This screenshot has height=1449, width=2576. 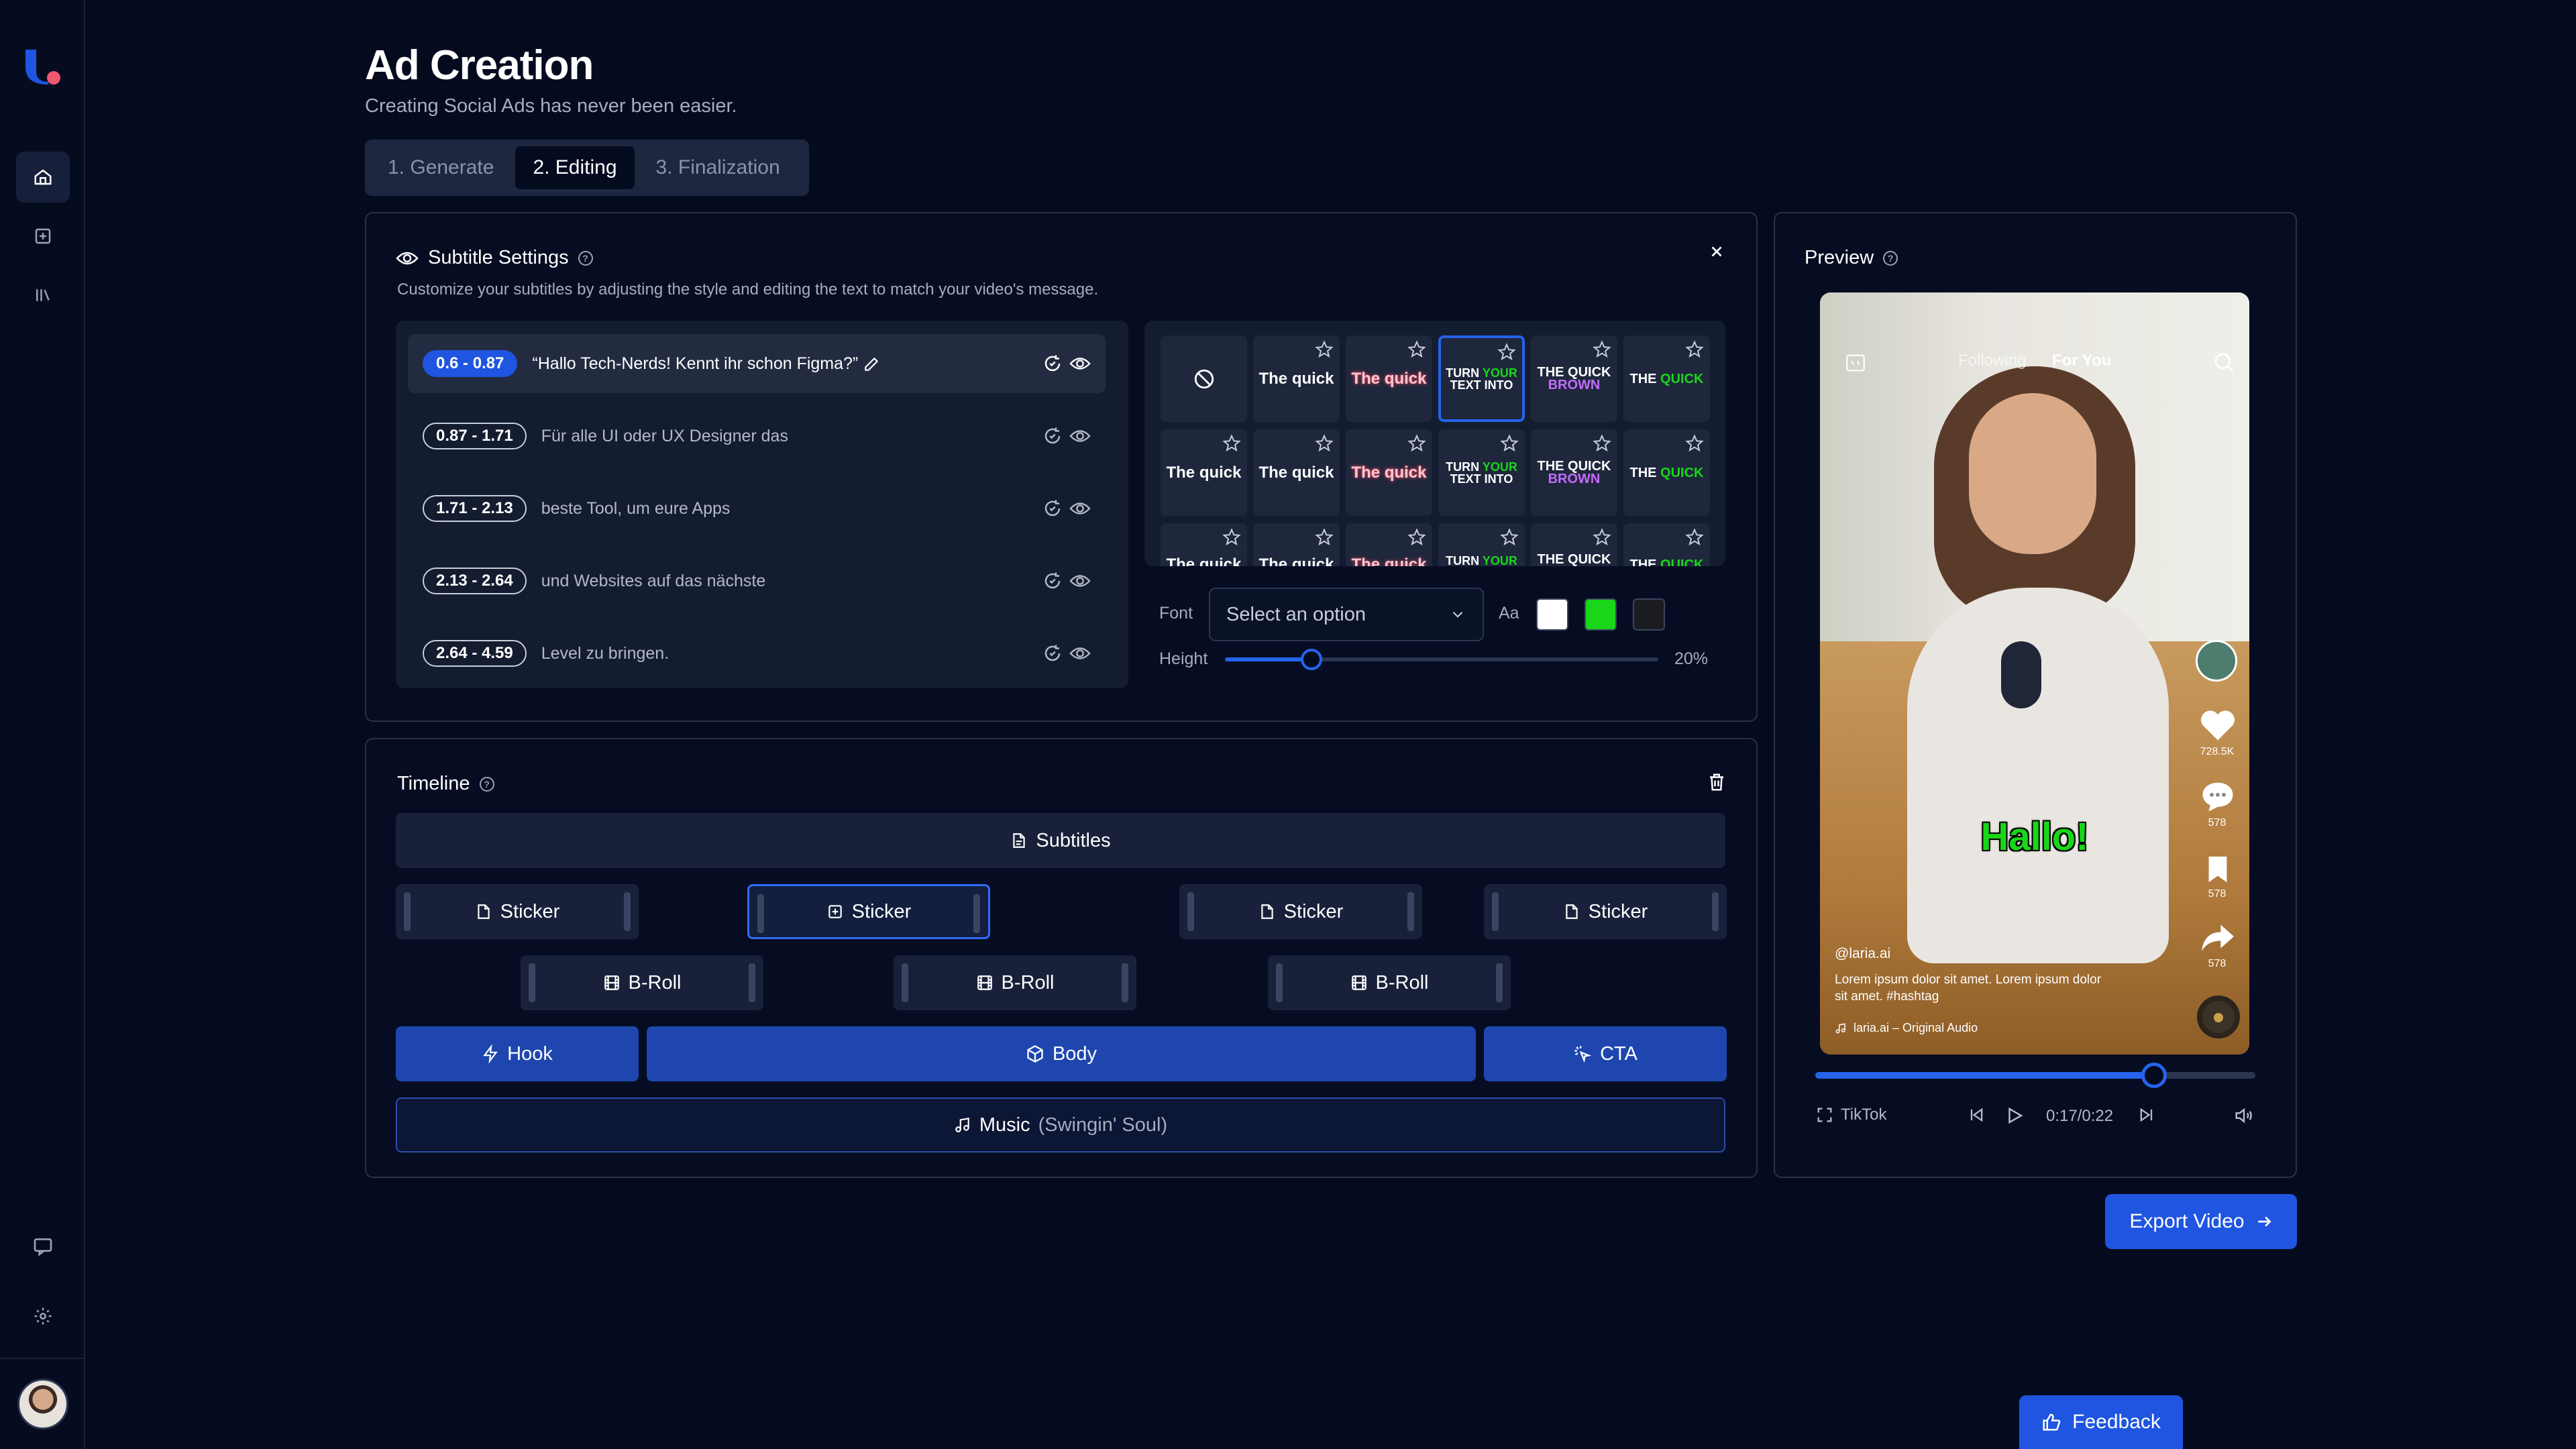 What do you see at coordinates (791, 436) in the screenshot?
I see `subtitle-text: Für alle UI oder UX Designer das` at bounding box center [791, 436].